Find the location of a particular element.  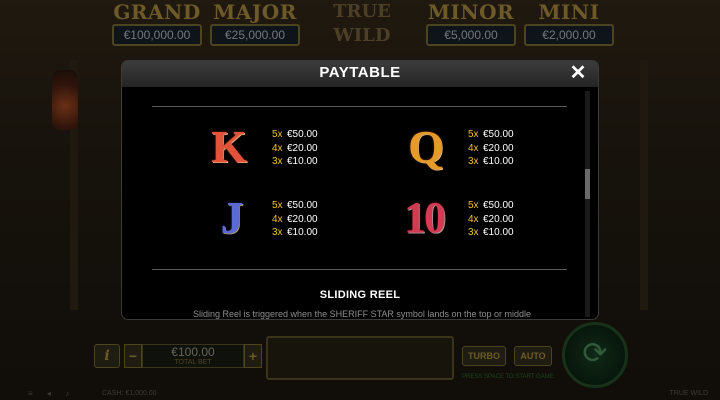

symbol-j-pays: 5x €50.00 4x €20.00 3x €10.00 is located at coordinates (317, 219).